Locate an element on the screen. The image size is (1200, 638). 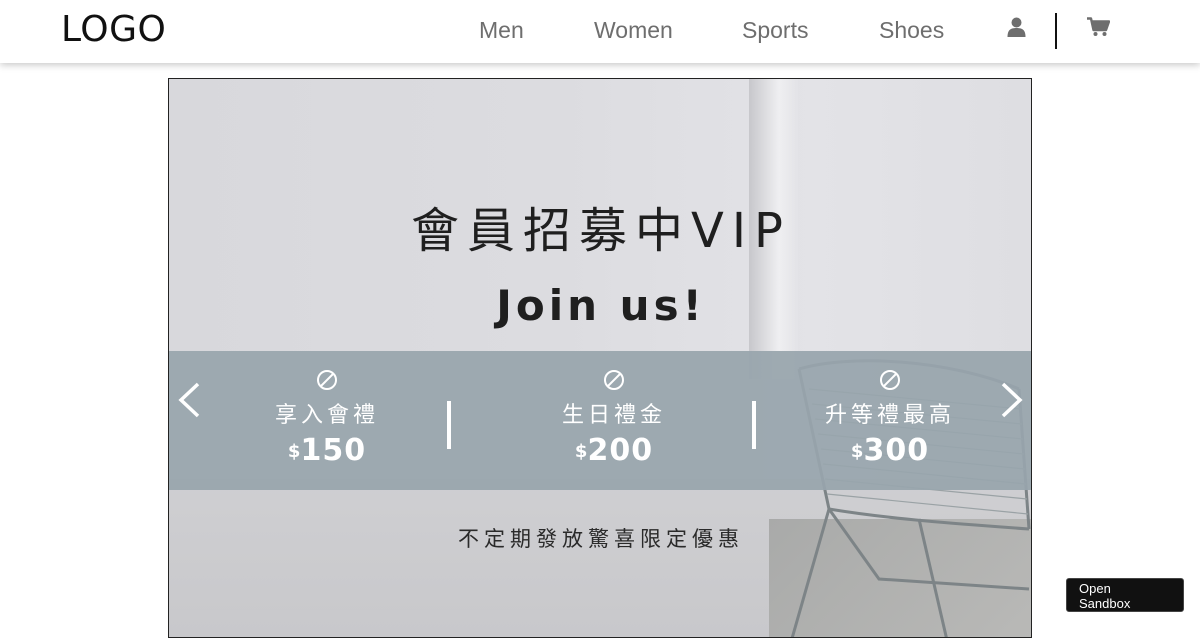
amount-value: 300 is located at coordinates (896, 450).